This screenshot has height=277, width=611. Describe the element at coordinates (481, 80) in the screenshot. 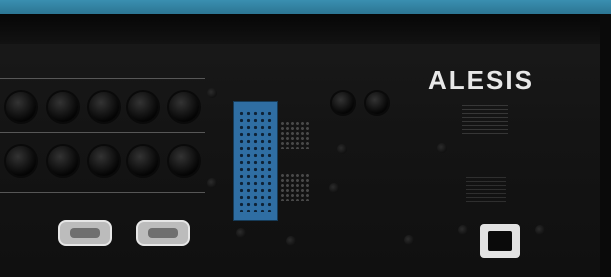

I see `alesis-logo: ALESIS` at that location.